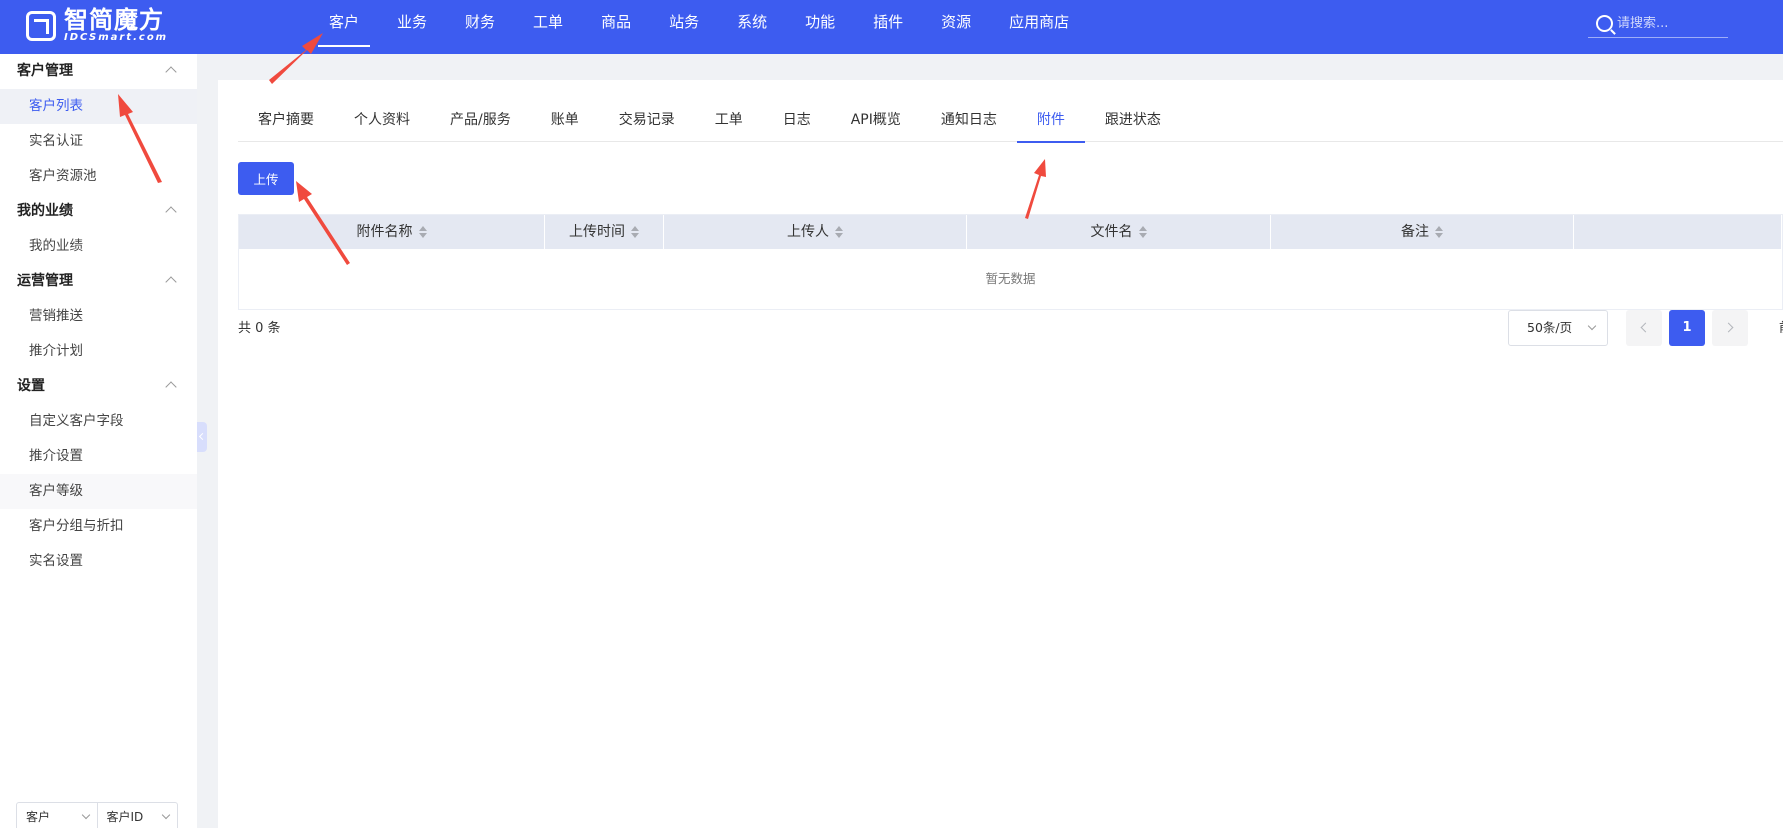 The width and height of the screenshot is (1783, 828). I want to click on tab-profile: 个人资料, so click(382, 122).